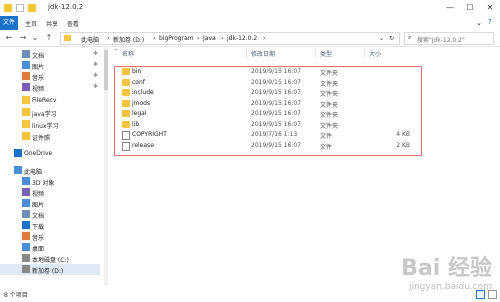 The image size is (500, 302). I want to click on sidebar-item: 文档 ✱, so click(50, 54).